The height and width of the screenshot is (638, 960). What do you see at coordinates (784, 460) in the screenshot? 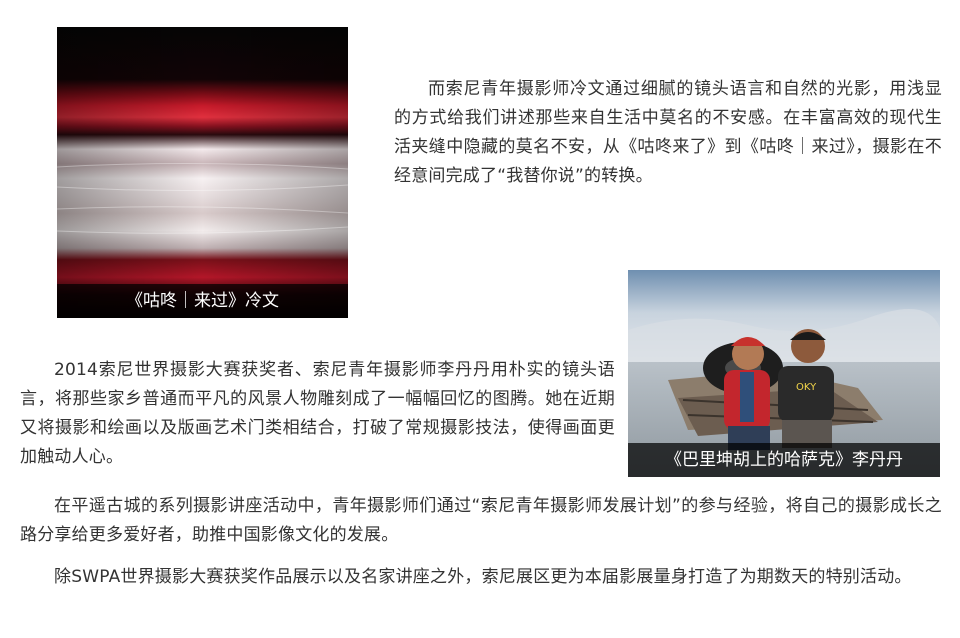
I see `photo-balikun-caption: 《巴里坤胡上的哈萨克》李丹丹` at bounding box center [784, 460].